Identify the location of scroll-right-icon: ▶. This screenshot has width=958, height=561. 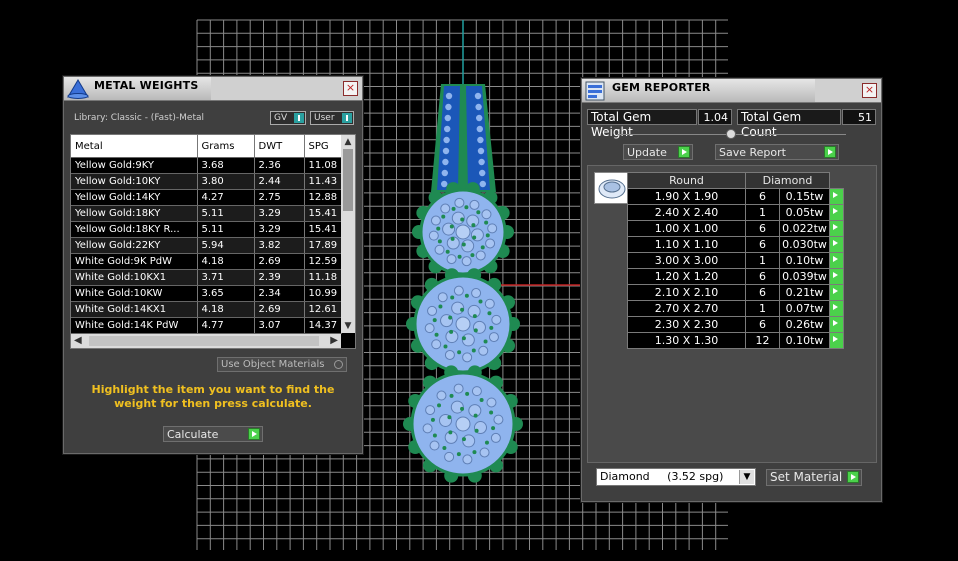
(334, 341).